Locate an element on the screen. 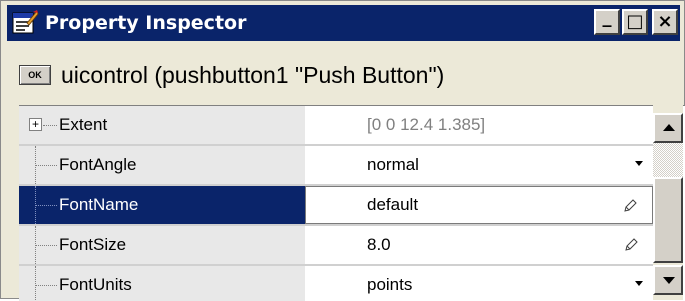 The height and width of the screenshot is (301, 685). property-name-cell: + Extent is located at coordinates (162, 125).